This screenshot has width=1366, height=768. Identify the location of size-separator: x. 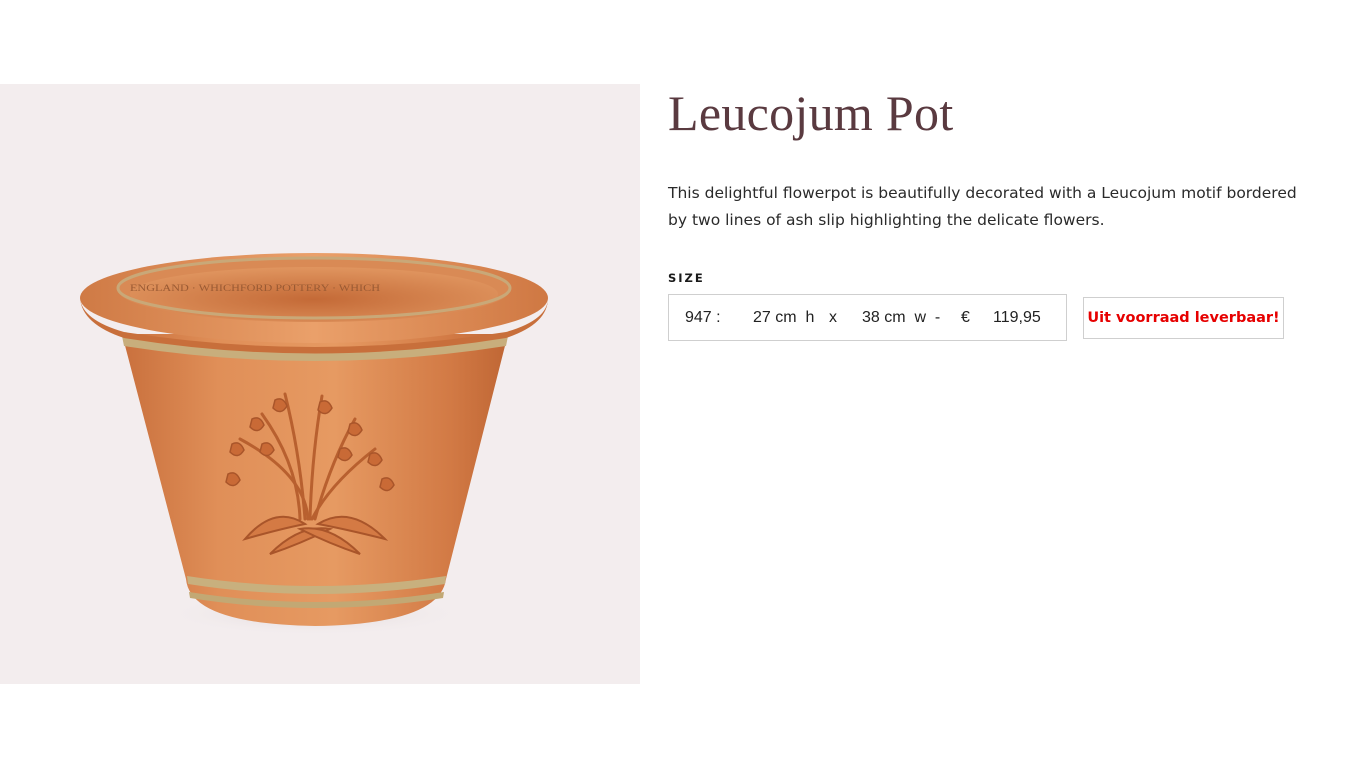
(833, 317).